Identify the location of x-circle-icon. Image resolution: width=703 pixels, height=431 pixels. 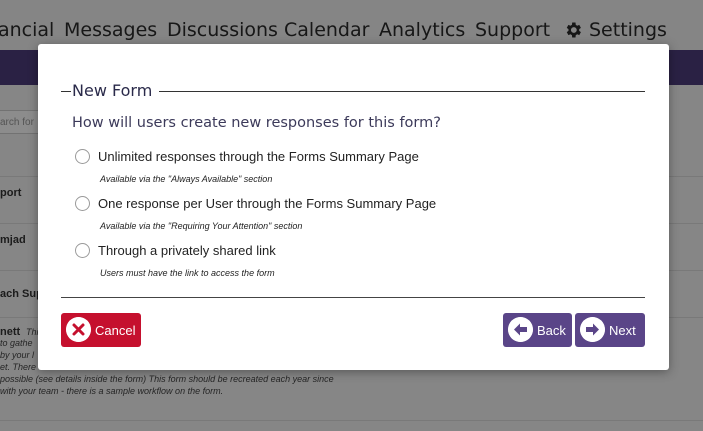
(78, 329).